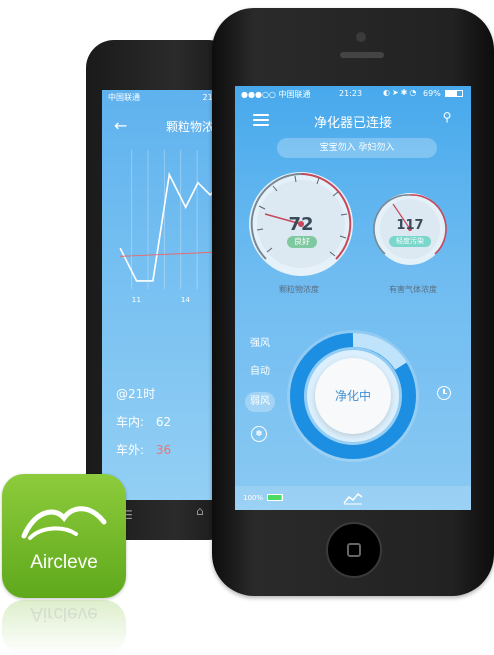 Image resolution: width=494 pixels, height=655 pixels. What do you see at coordinates (362, 55) in the screenshot?
I see `speaker-grille` at bounding box center [362, 55].